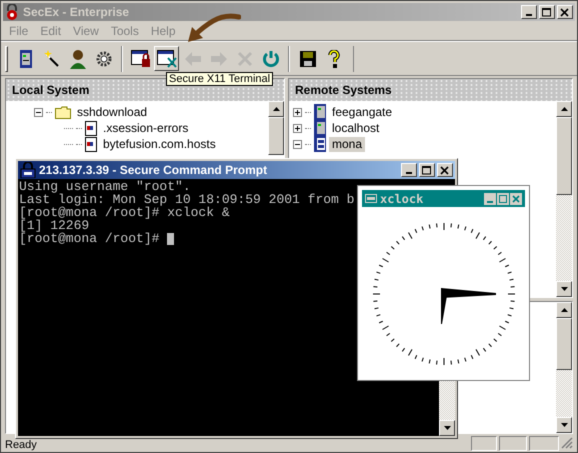 This screenshot has width=578, height=453. Describe the element at coordinates (21, 445) in the screenshot. I see `status-text: Ready` at that location.